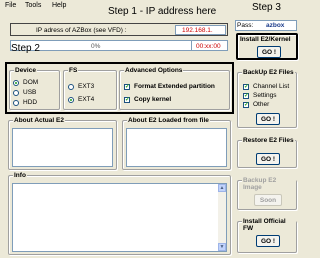 The height and width of the screenshot is (258, 320). I want to click on radio-usb, so click(16, 93).